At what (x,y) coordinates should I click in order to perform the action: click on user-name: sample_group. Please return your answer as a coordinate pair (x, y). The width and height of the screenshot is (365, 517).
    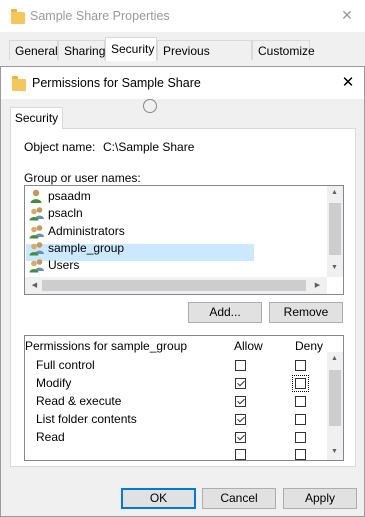
    Looking at the image, I should click on (86, 247).